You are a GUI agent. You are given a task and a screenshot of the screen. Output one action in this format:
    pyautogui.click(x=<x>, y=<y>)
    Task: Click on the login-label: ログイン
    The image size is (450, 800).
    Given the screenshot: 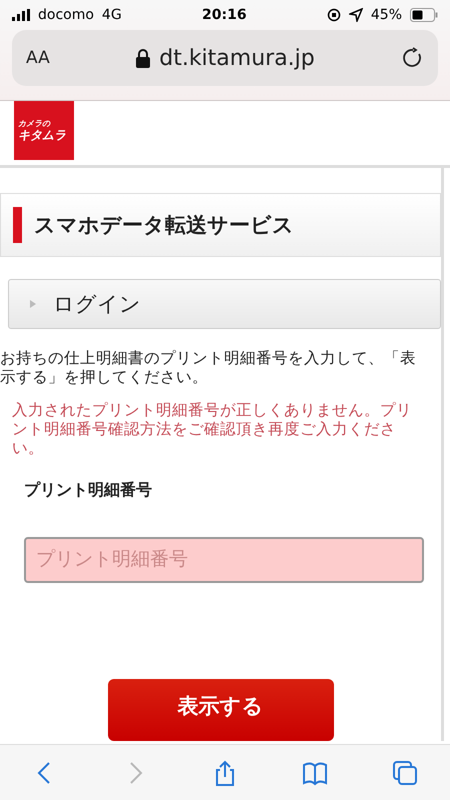 What is the action you would take?
    pyautogui.click(x=97, y=304)
    